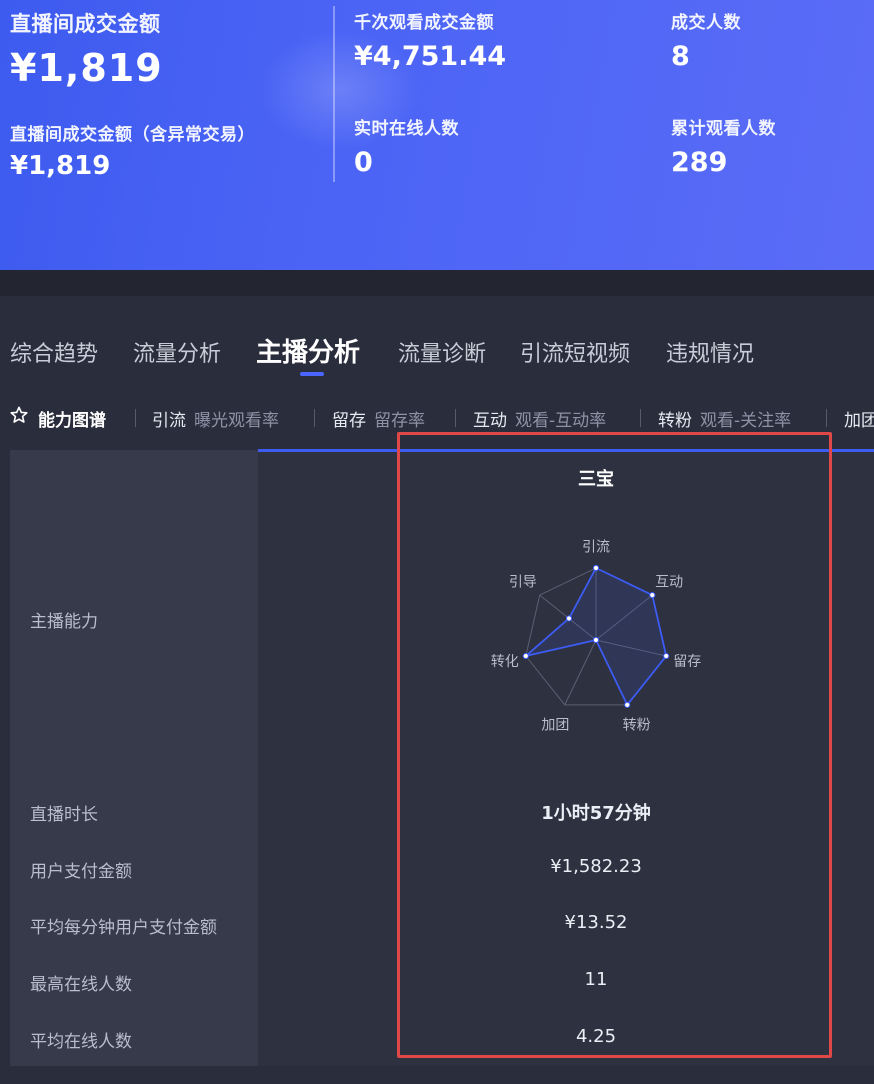  Describe the element at coordinates (437, 283) in the screenshot. I see `section-gap` at that location.